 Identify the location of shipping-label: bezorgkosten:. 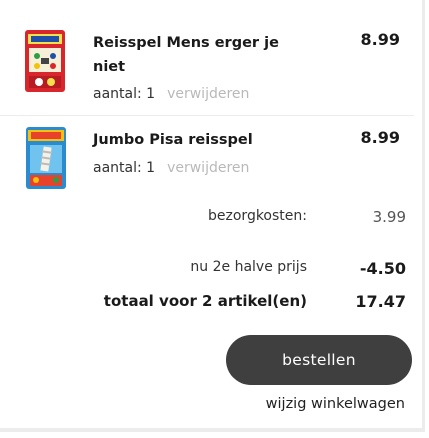
(257, 216).